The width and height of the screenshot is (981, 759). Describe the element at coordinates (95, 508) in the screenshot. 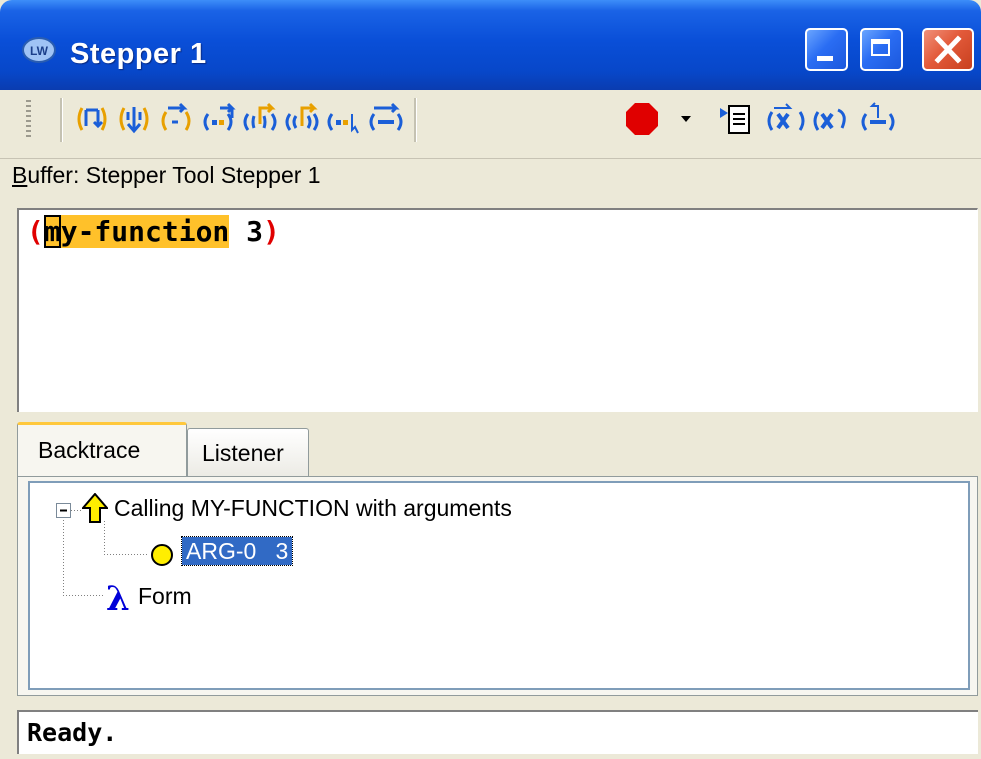

I see `up-arrow-icon` at that location.